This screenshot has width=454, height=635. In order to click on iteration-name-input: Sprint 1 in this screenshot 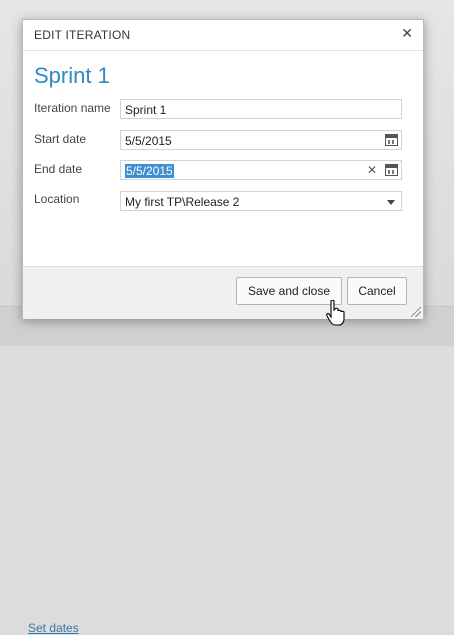, I will do `click(261, 109)`.